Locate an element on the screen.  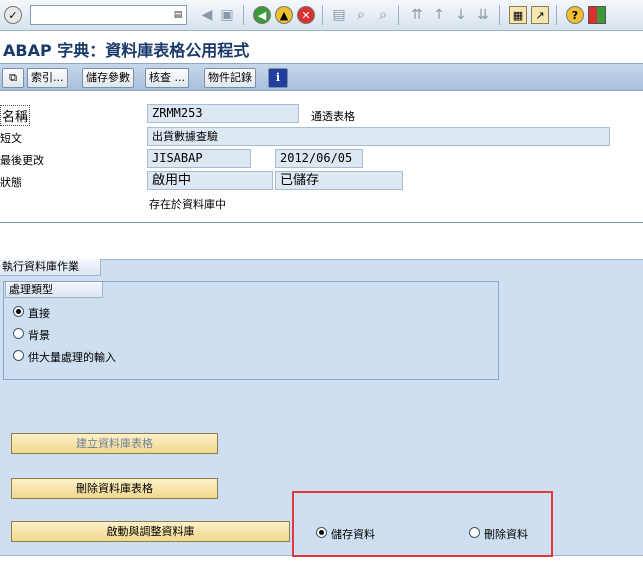
dropdown-icon: ▤ is located at coordinates (178, 15).